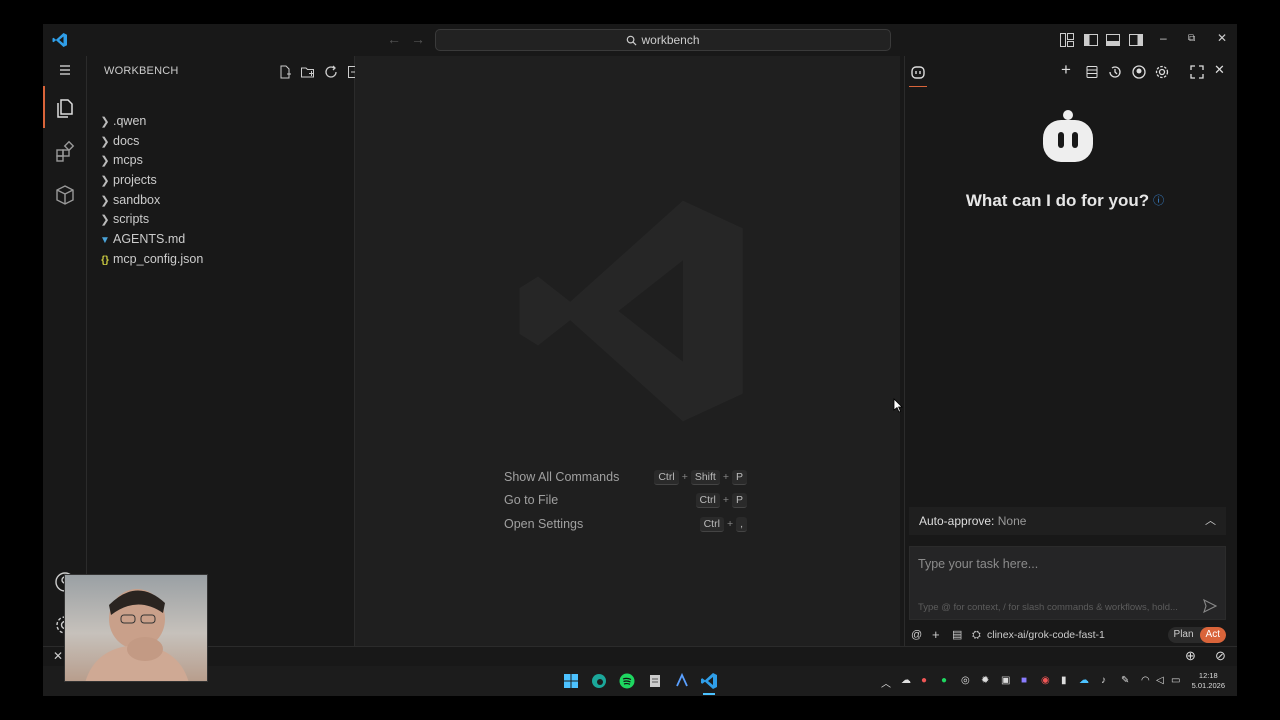 The width and height of the screenshot is (1280, 720). Describe the element at coordinates (1125, 680) in the screenshot. I see `pen-icon: ✎` at that location.